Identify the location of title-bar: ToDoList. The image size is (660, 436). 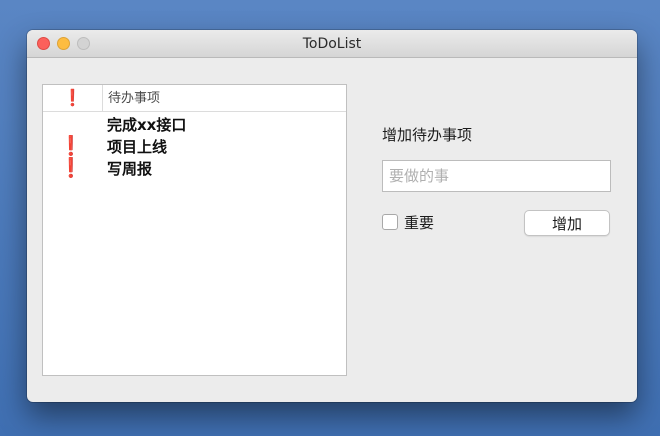
(332, 44).